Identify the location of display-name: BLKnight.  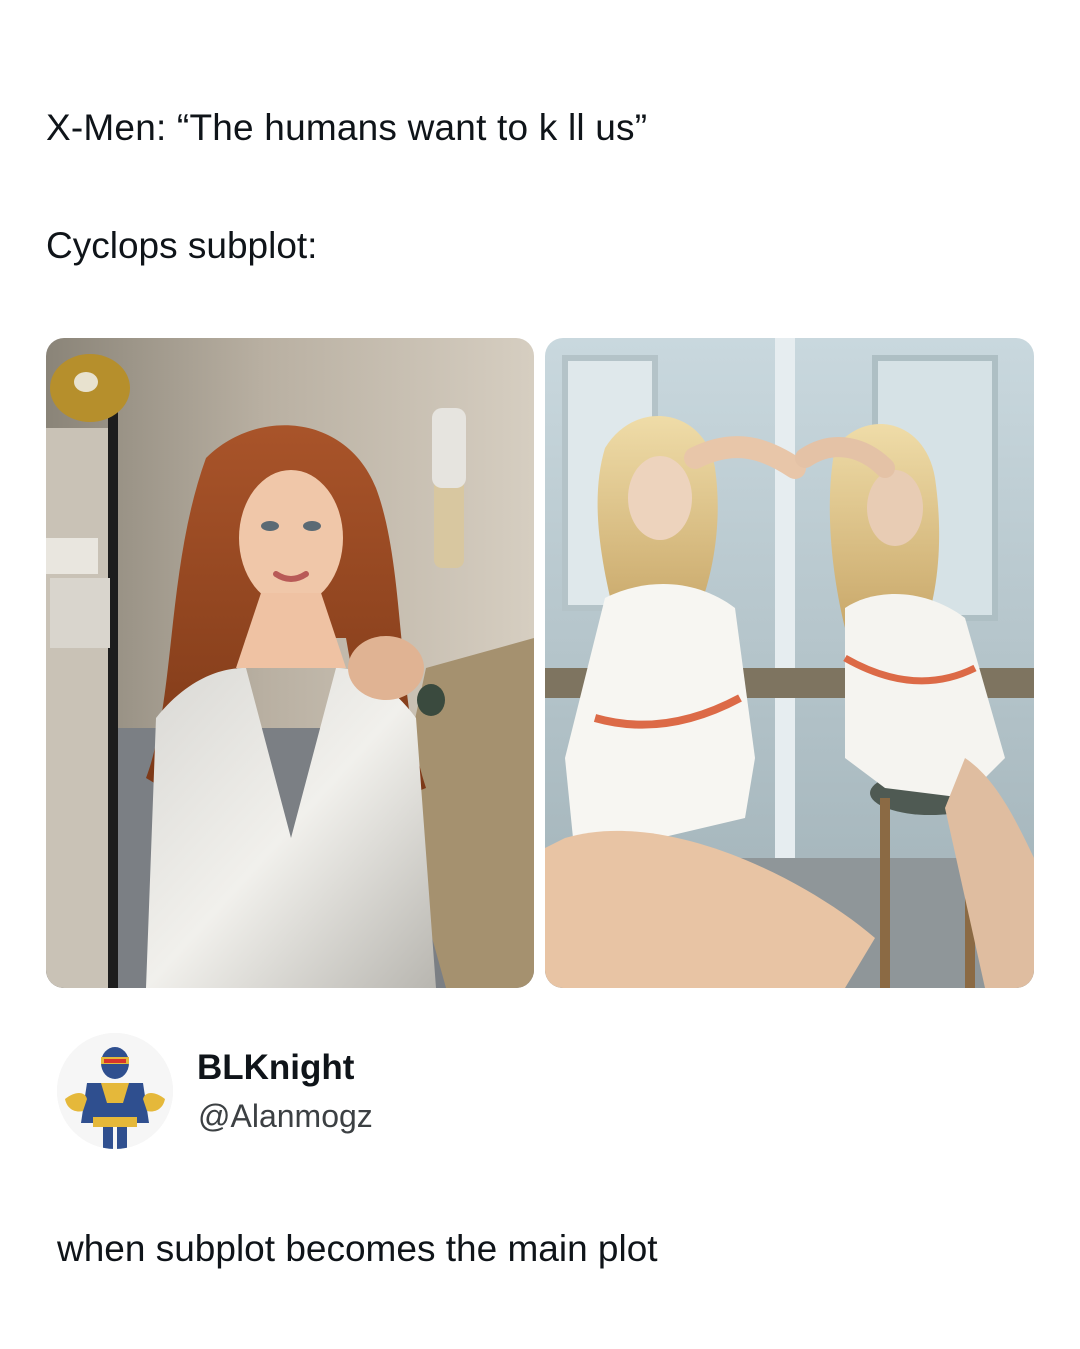
(275, 1068).